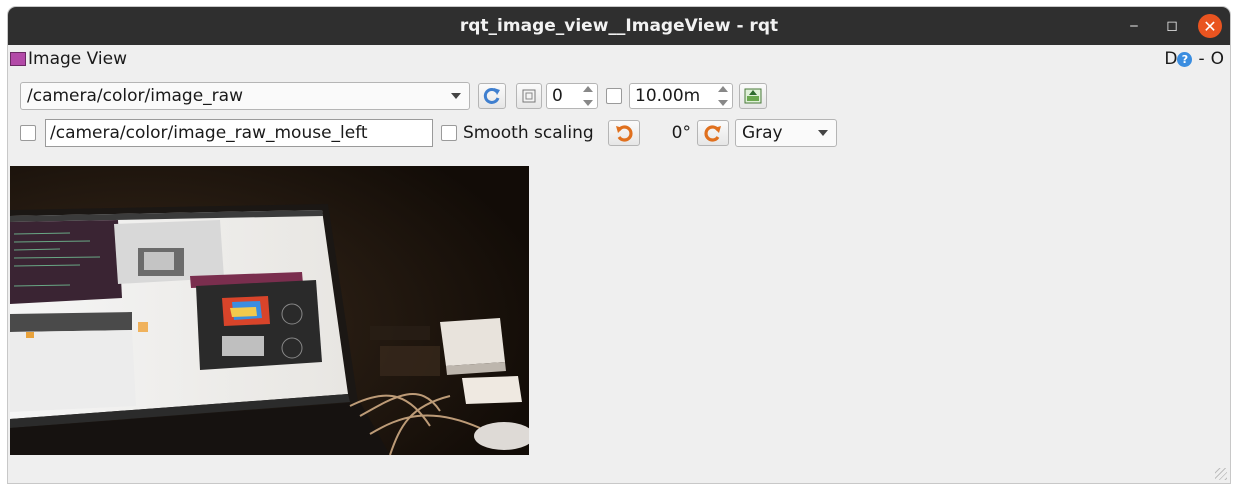 The height and width of the screenshot is (491, 1239). What do you see at coordinates (588, 96) in the screenshot?
I see `zoom-spinbox-arrows` at bounding box center [588, 96].